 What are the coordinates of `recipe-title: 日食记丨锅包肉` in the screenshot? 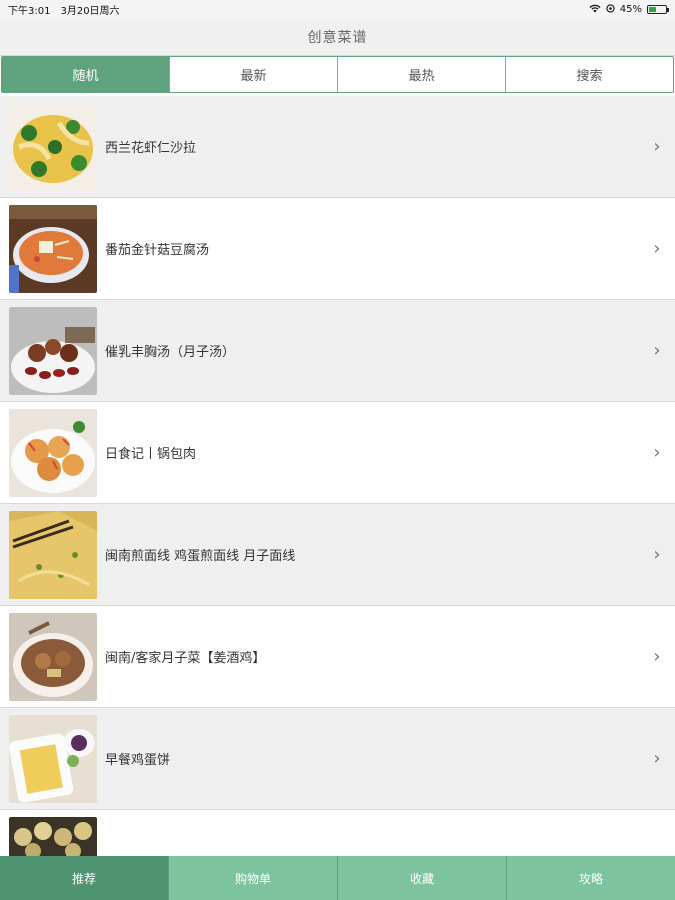 It's located at (151, 454).